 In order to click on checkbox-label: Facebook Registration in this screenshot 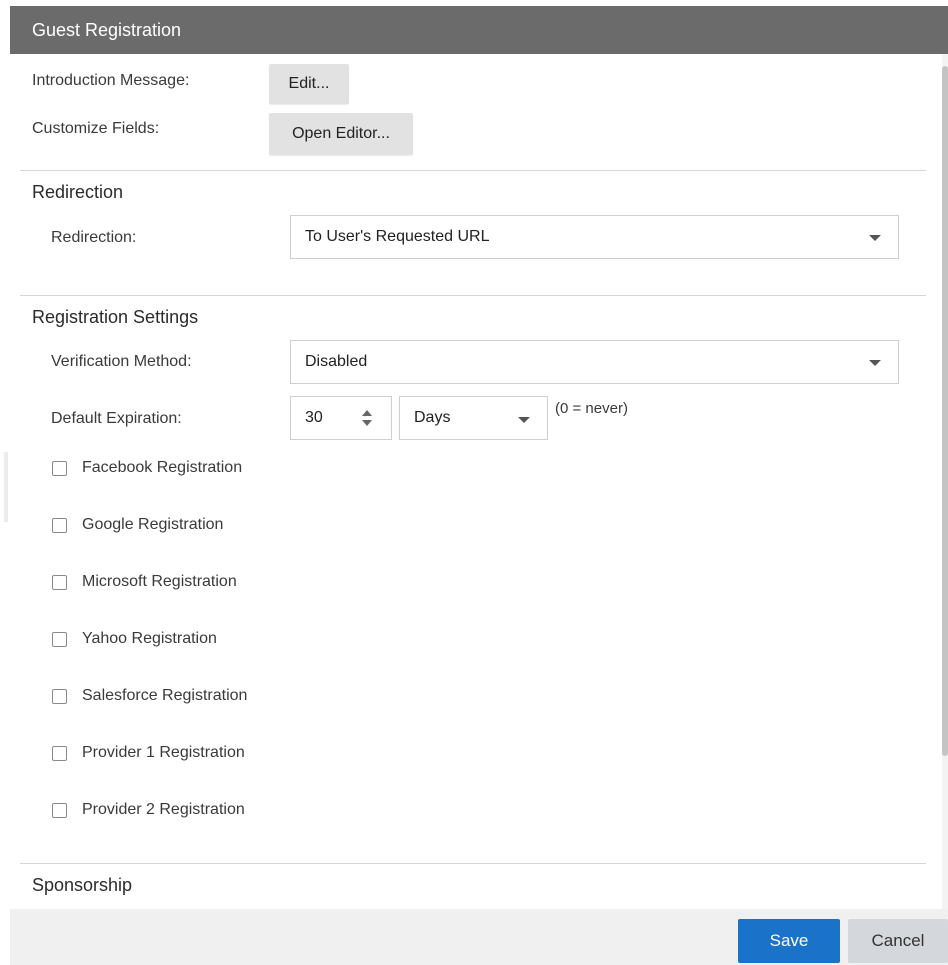, I will do `click(162, 467)`.